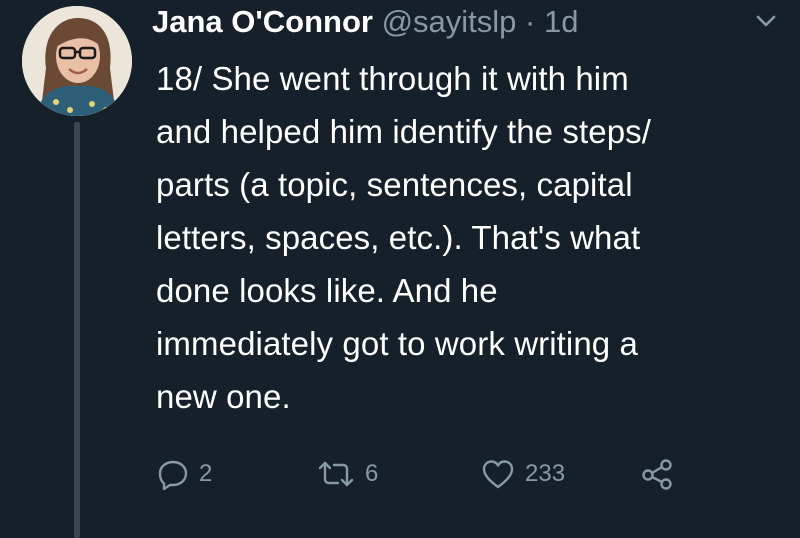 Image resolution: width=800 pixels, height=538 pixels. Describe the element at coordinates (498, 474) in the screenshot. I see `heart-icon` at that location.